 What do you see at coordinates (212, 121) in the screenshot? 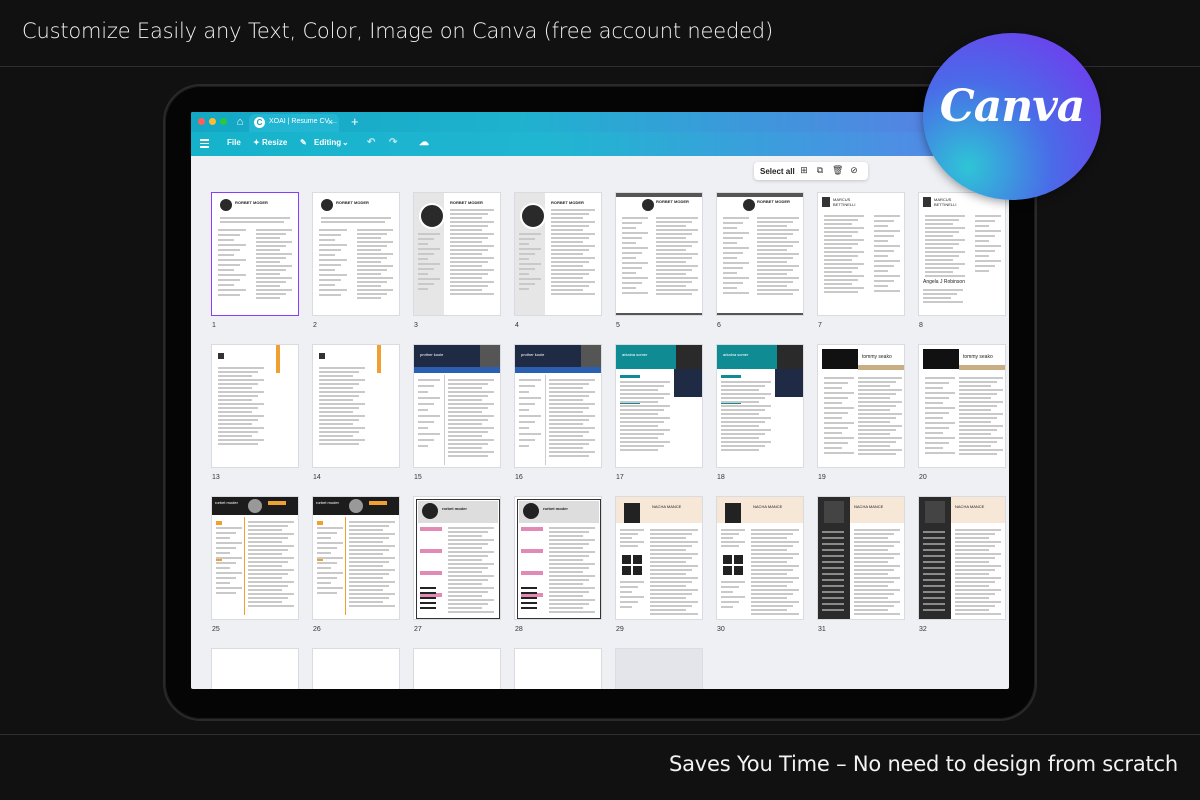
I see `minimize-window-dot` at bounding box center [212, 121].